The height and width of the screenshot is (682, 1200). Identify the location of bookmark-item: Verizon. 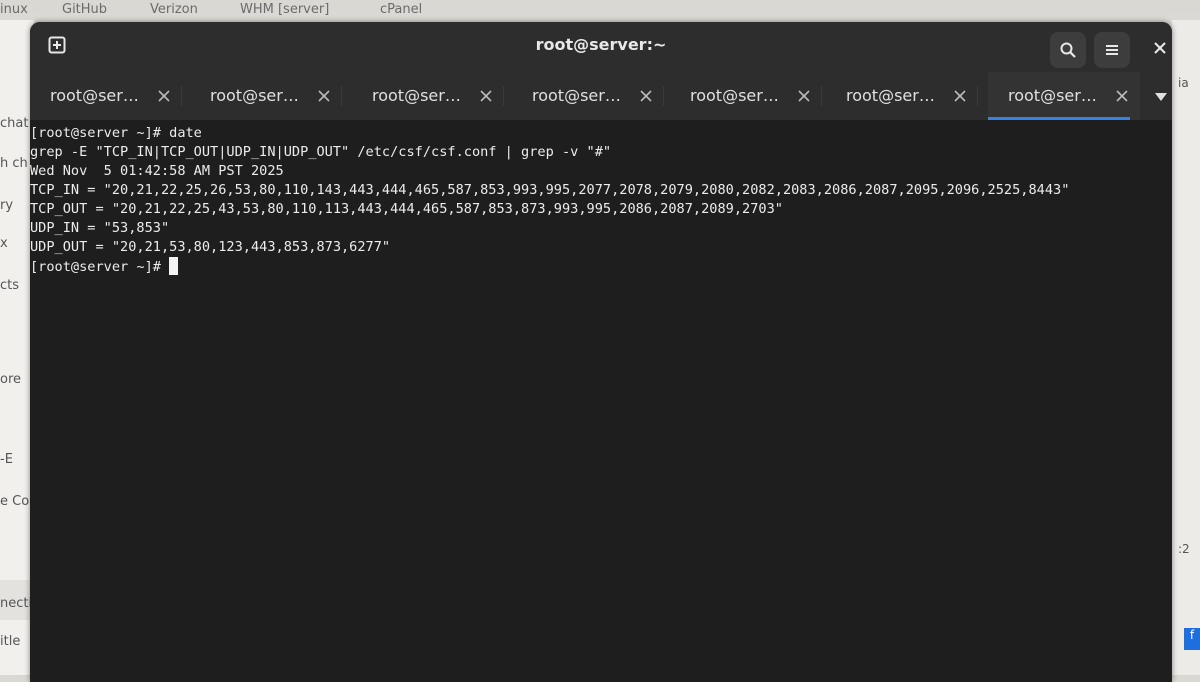
(174, 9).